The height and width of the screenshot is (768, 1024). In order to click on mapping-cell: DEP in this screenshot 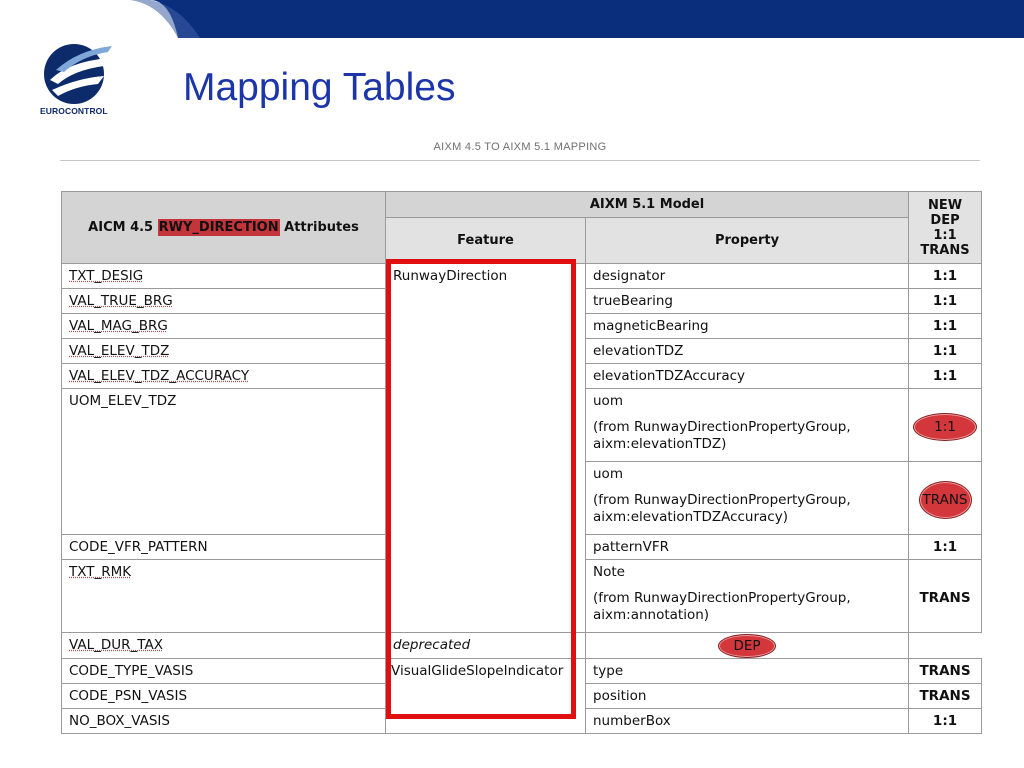, I will do `click(747, 646)`.